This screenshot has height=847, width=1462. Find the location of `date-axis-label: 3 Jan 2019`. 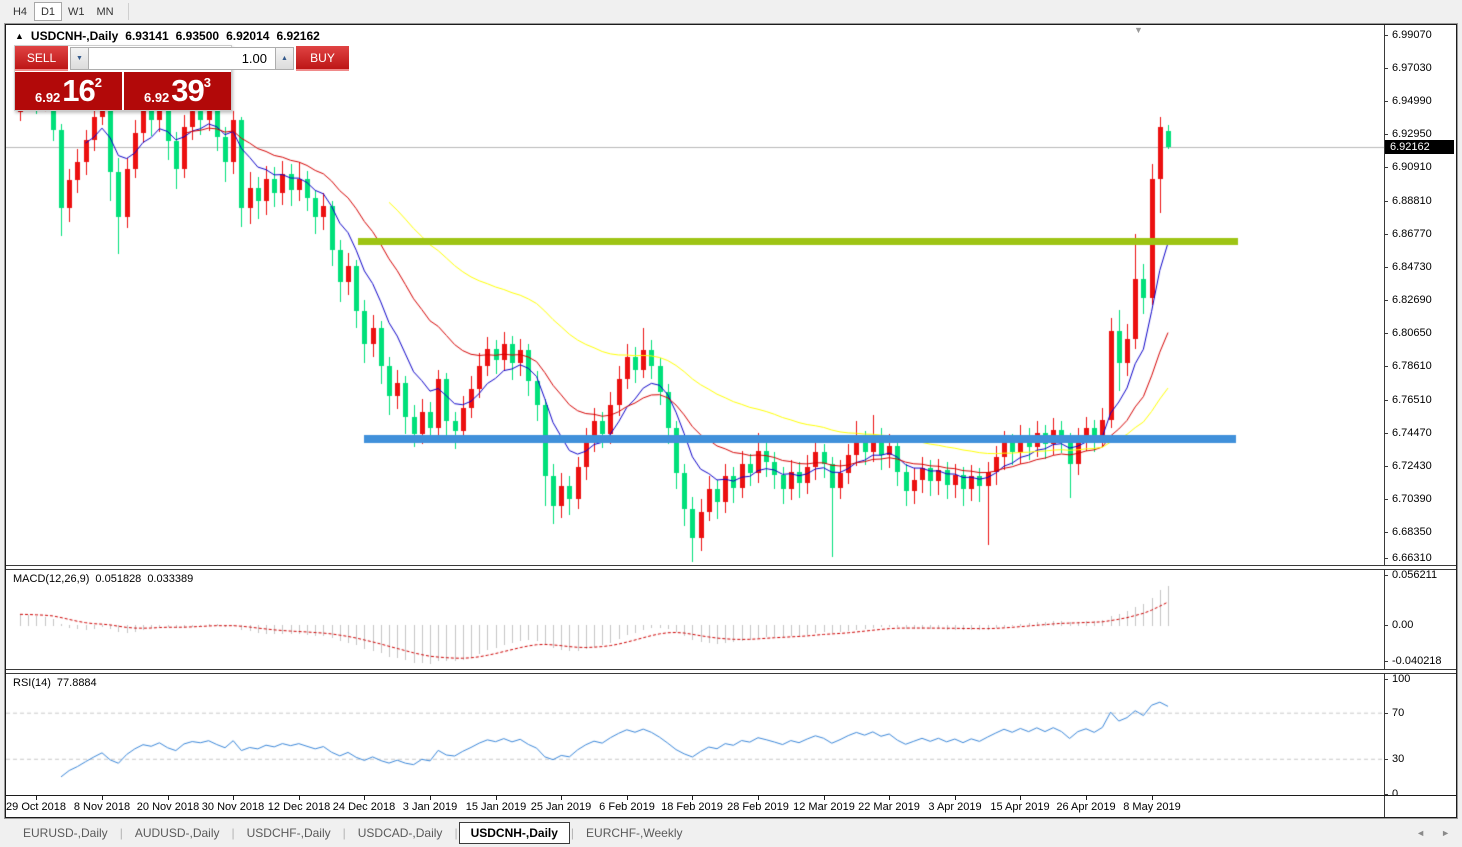

date-axis-label: 3 Jan 2019 is located at coordinates (430, 807).